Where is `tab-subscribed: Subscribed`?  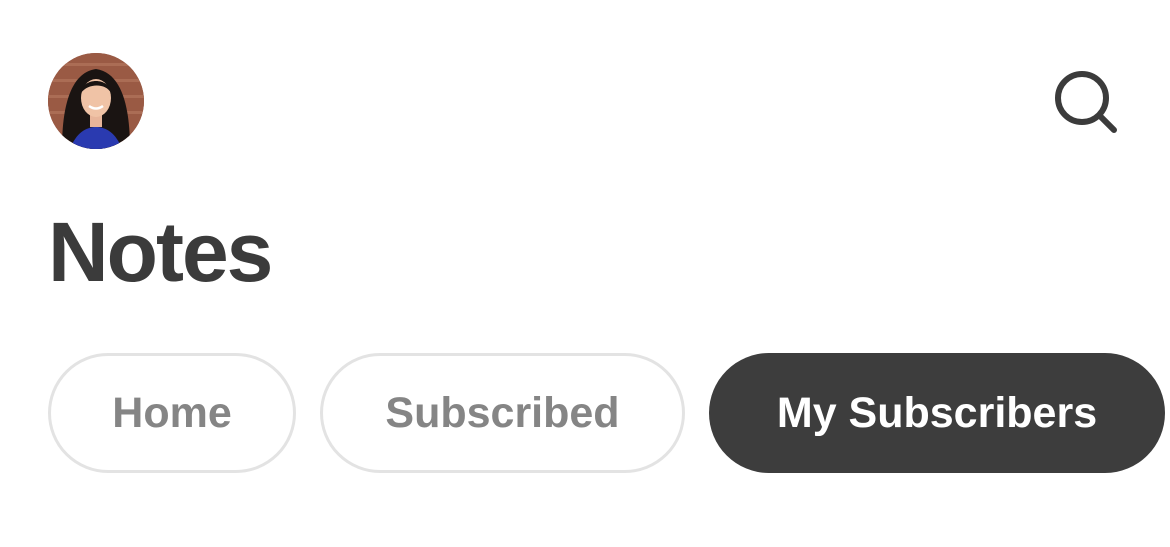
tab-subscribed: Subscribed is located at coordinates (502, 413).